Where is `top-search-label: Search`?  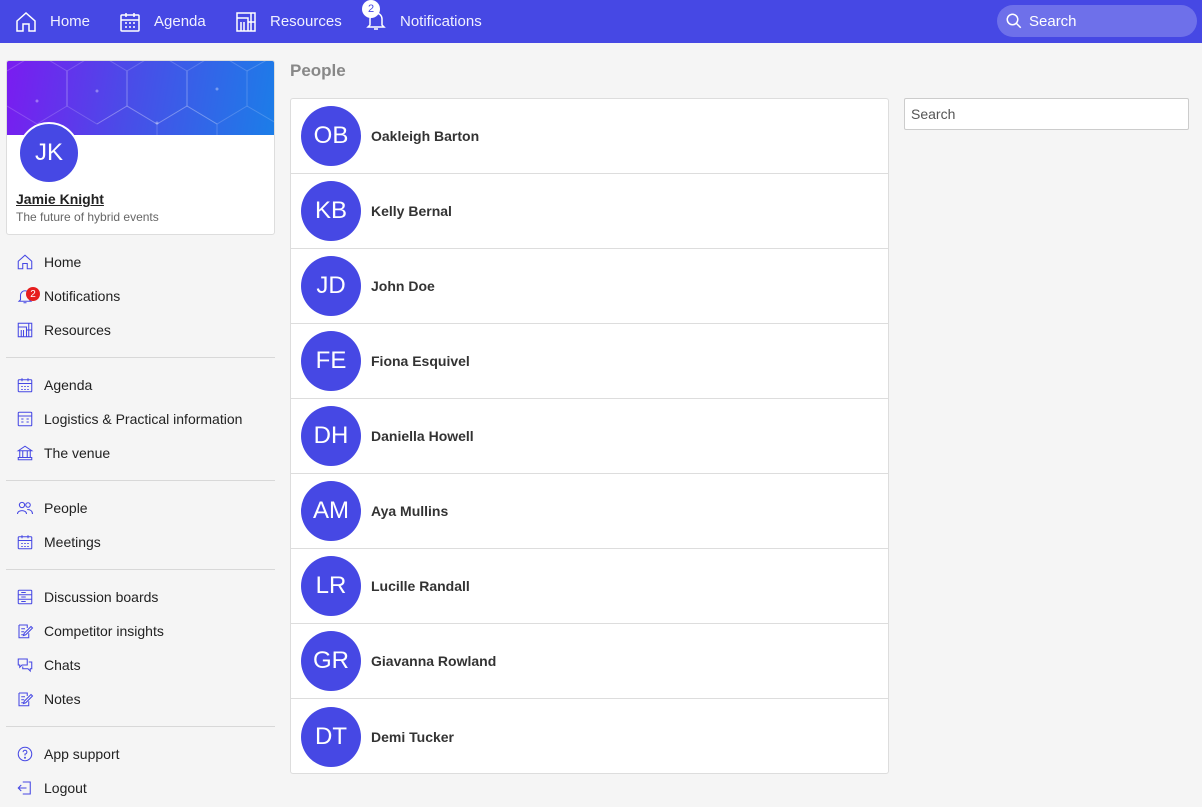
top-search-label: Search is located at coordinates (1053, 21).